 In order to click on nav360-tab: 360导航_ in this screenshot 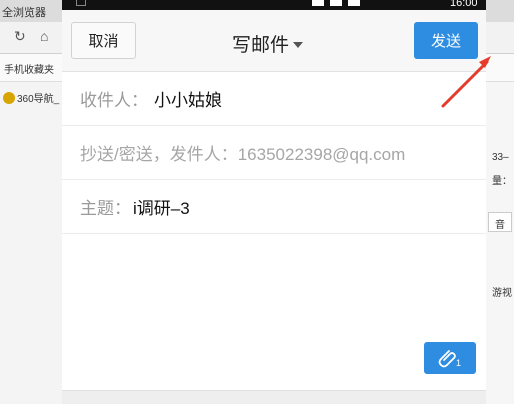, I will do `click(31, 97)`.